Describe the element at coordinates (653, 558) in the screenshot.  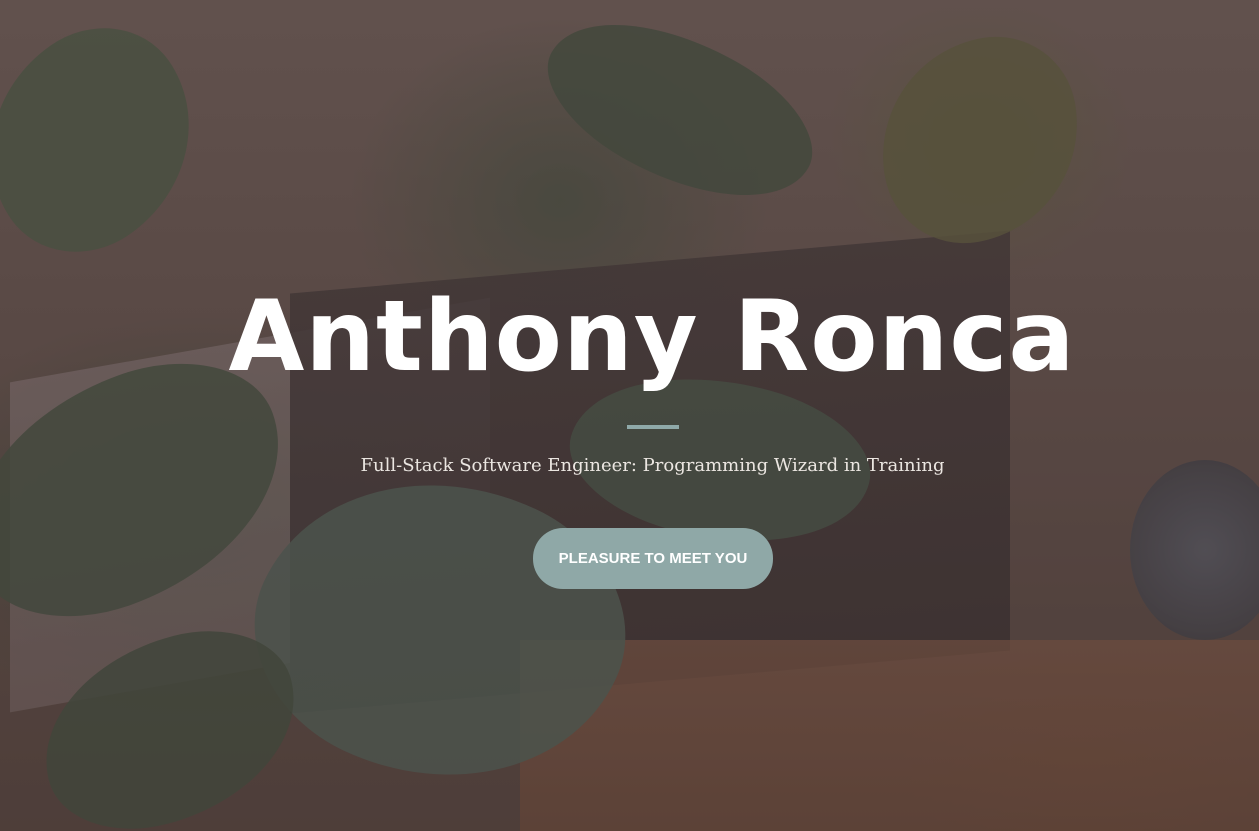
I see `pleasure-to-meet-you-button: PLEASURE TO MEET YOU` at that location.